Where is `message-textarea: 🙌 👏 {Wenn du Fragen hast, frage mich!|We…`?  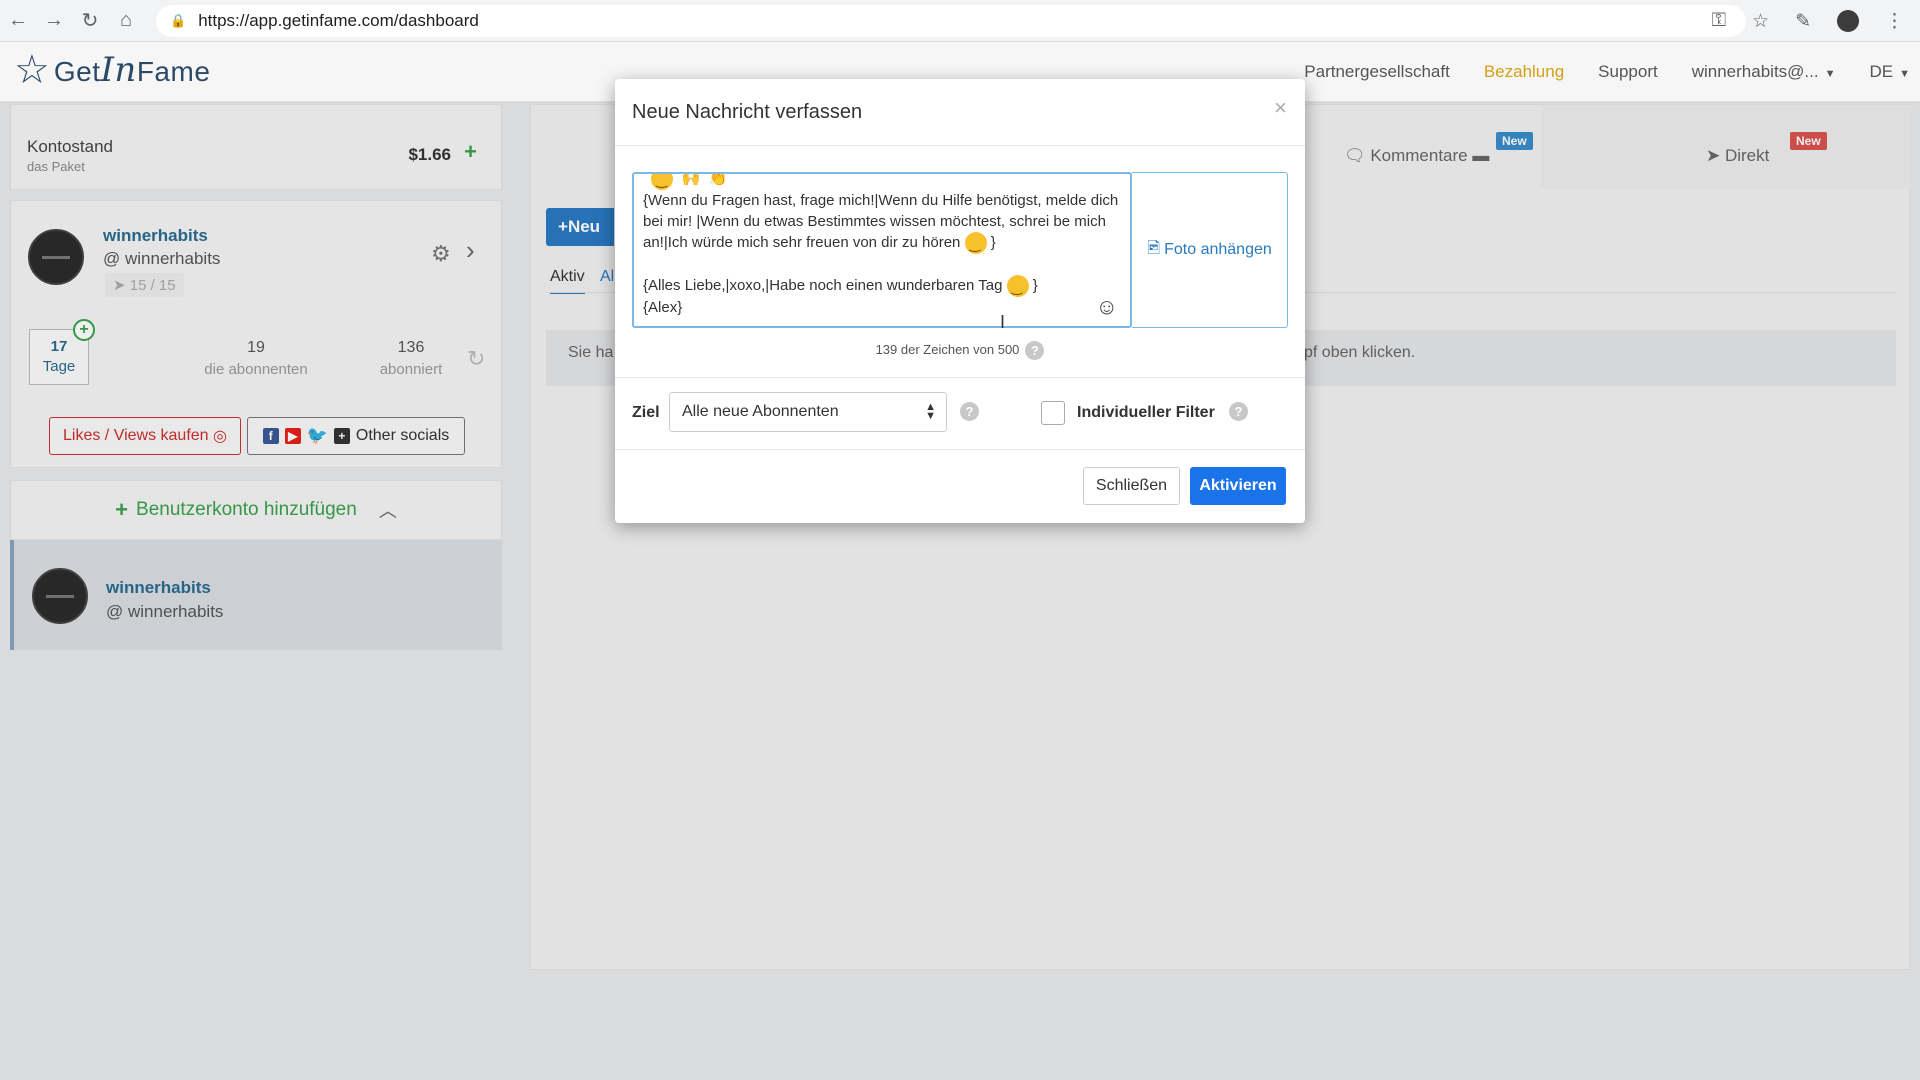
message-textarea: 🙌 👏 {Wenn du Fragen hast, frage mich!|We… is located at coordinates (882, 250).